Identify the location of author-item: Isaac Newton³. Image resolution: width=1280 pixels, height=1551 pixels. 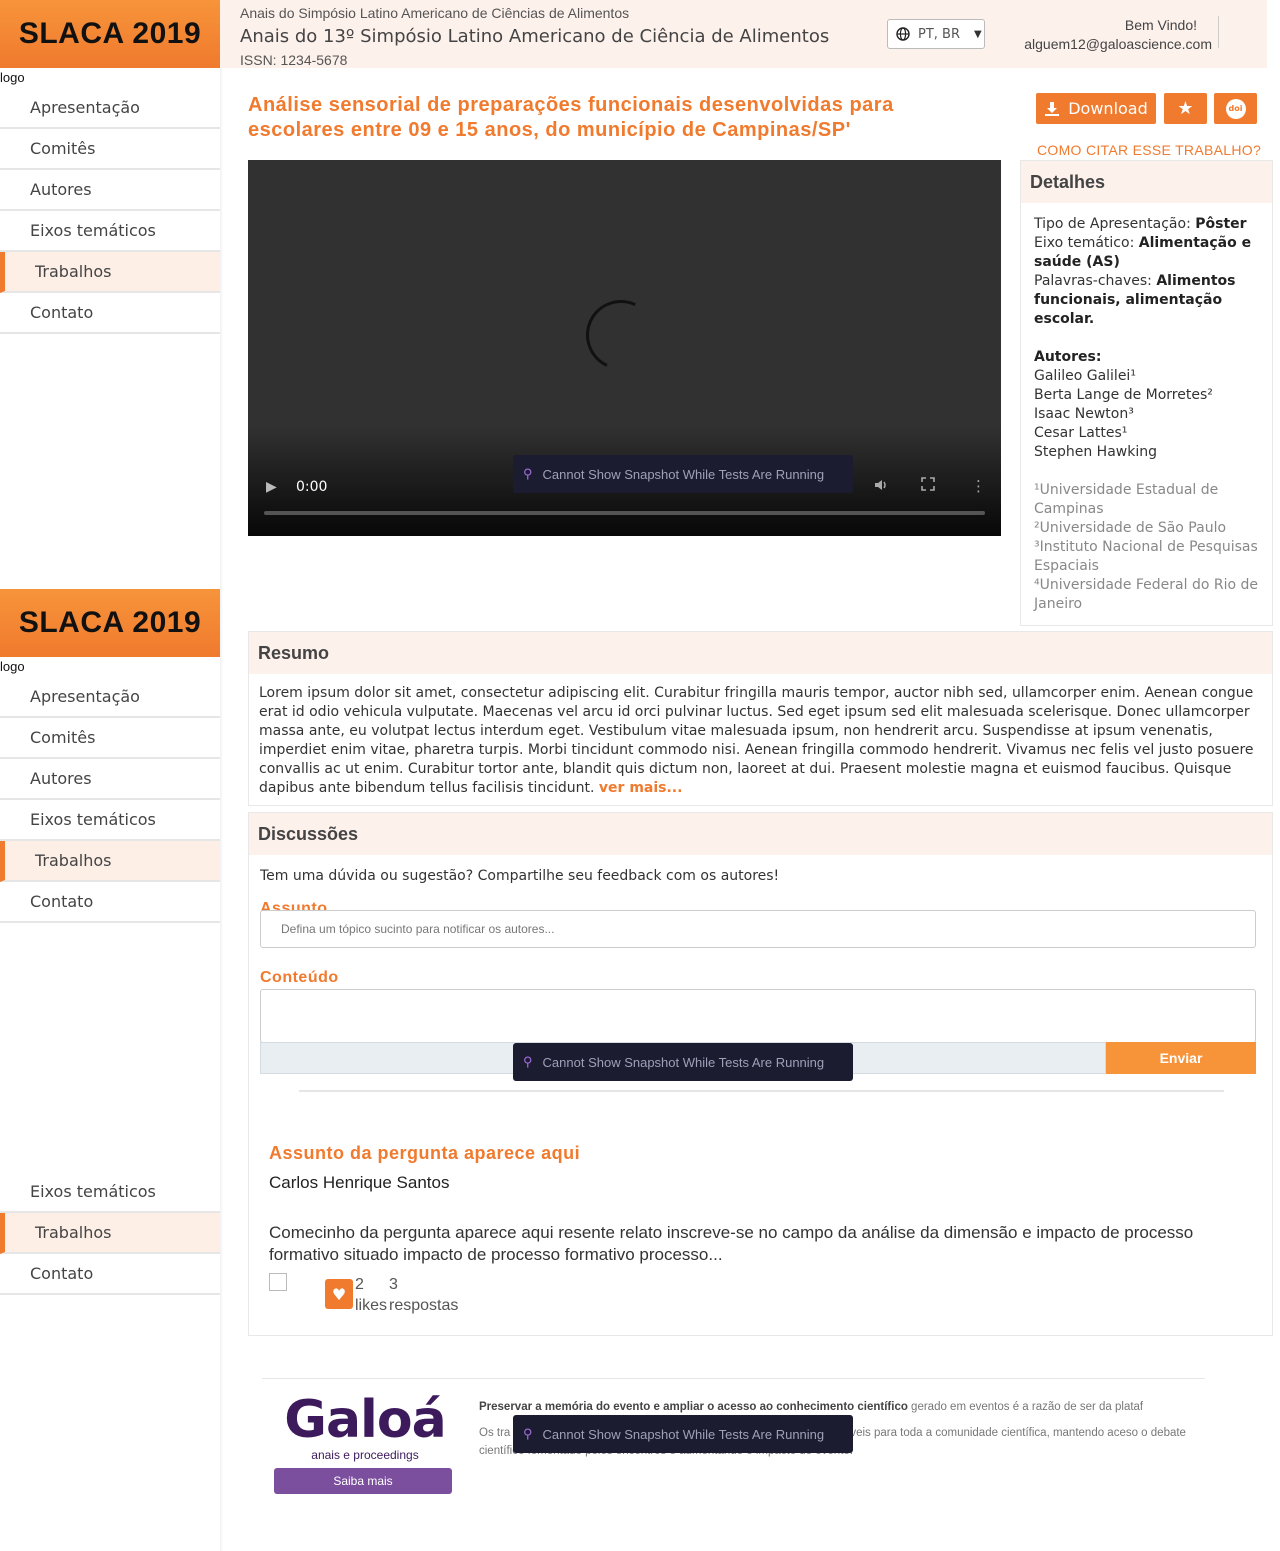
(1084, 414).